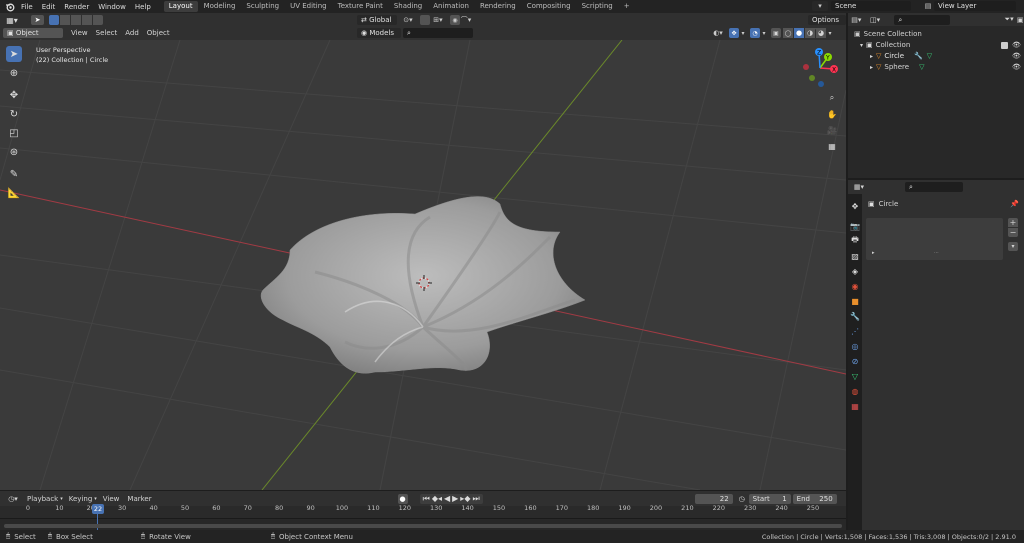 The width and height of the screenshot is (1024, 543). I want to click on tree-row-sphere: ▸ ▽ Sphere ▽ 👁, so click(939, 67).